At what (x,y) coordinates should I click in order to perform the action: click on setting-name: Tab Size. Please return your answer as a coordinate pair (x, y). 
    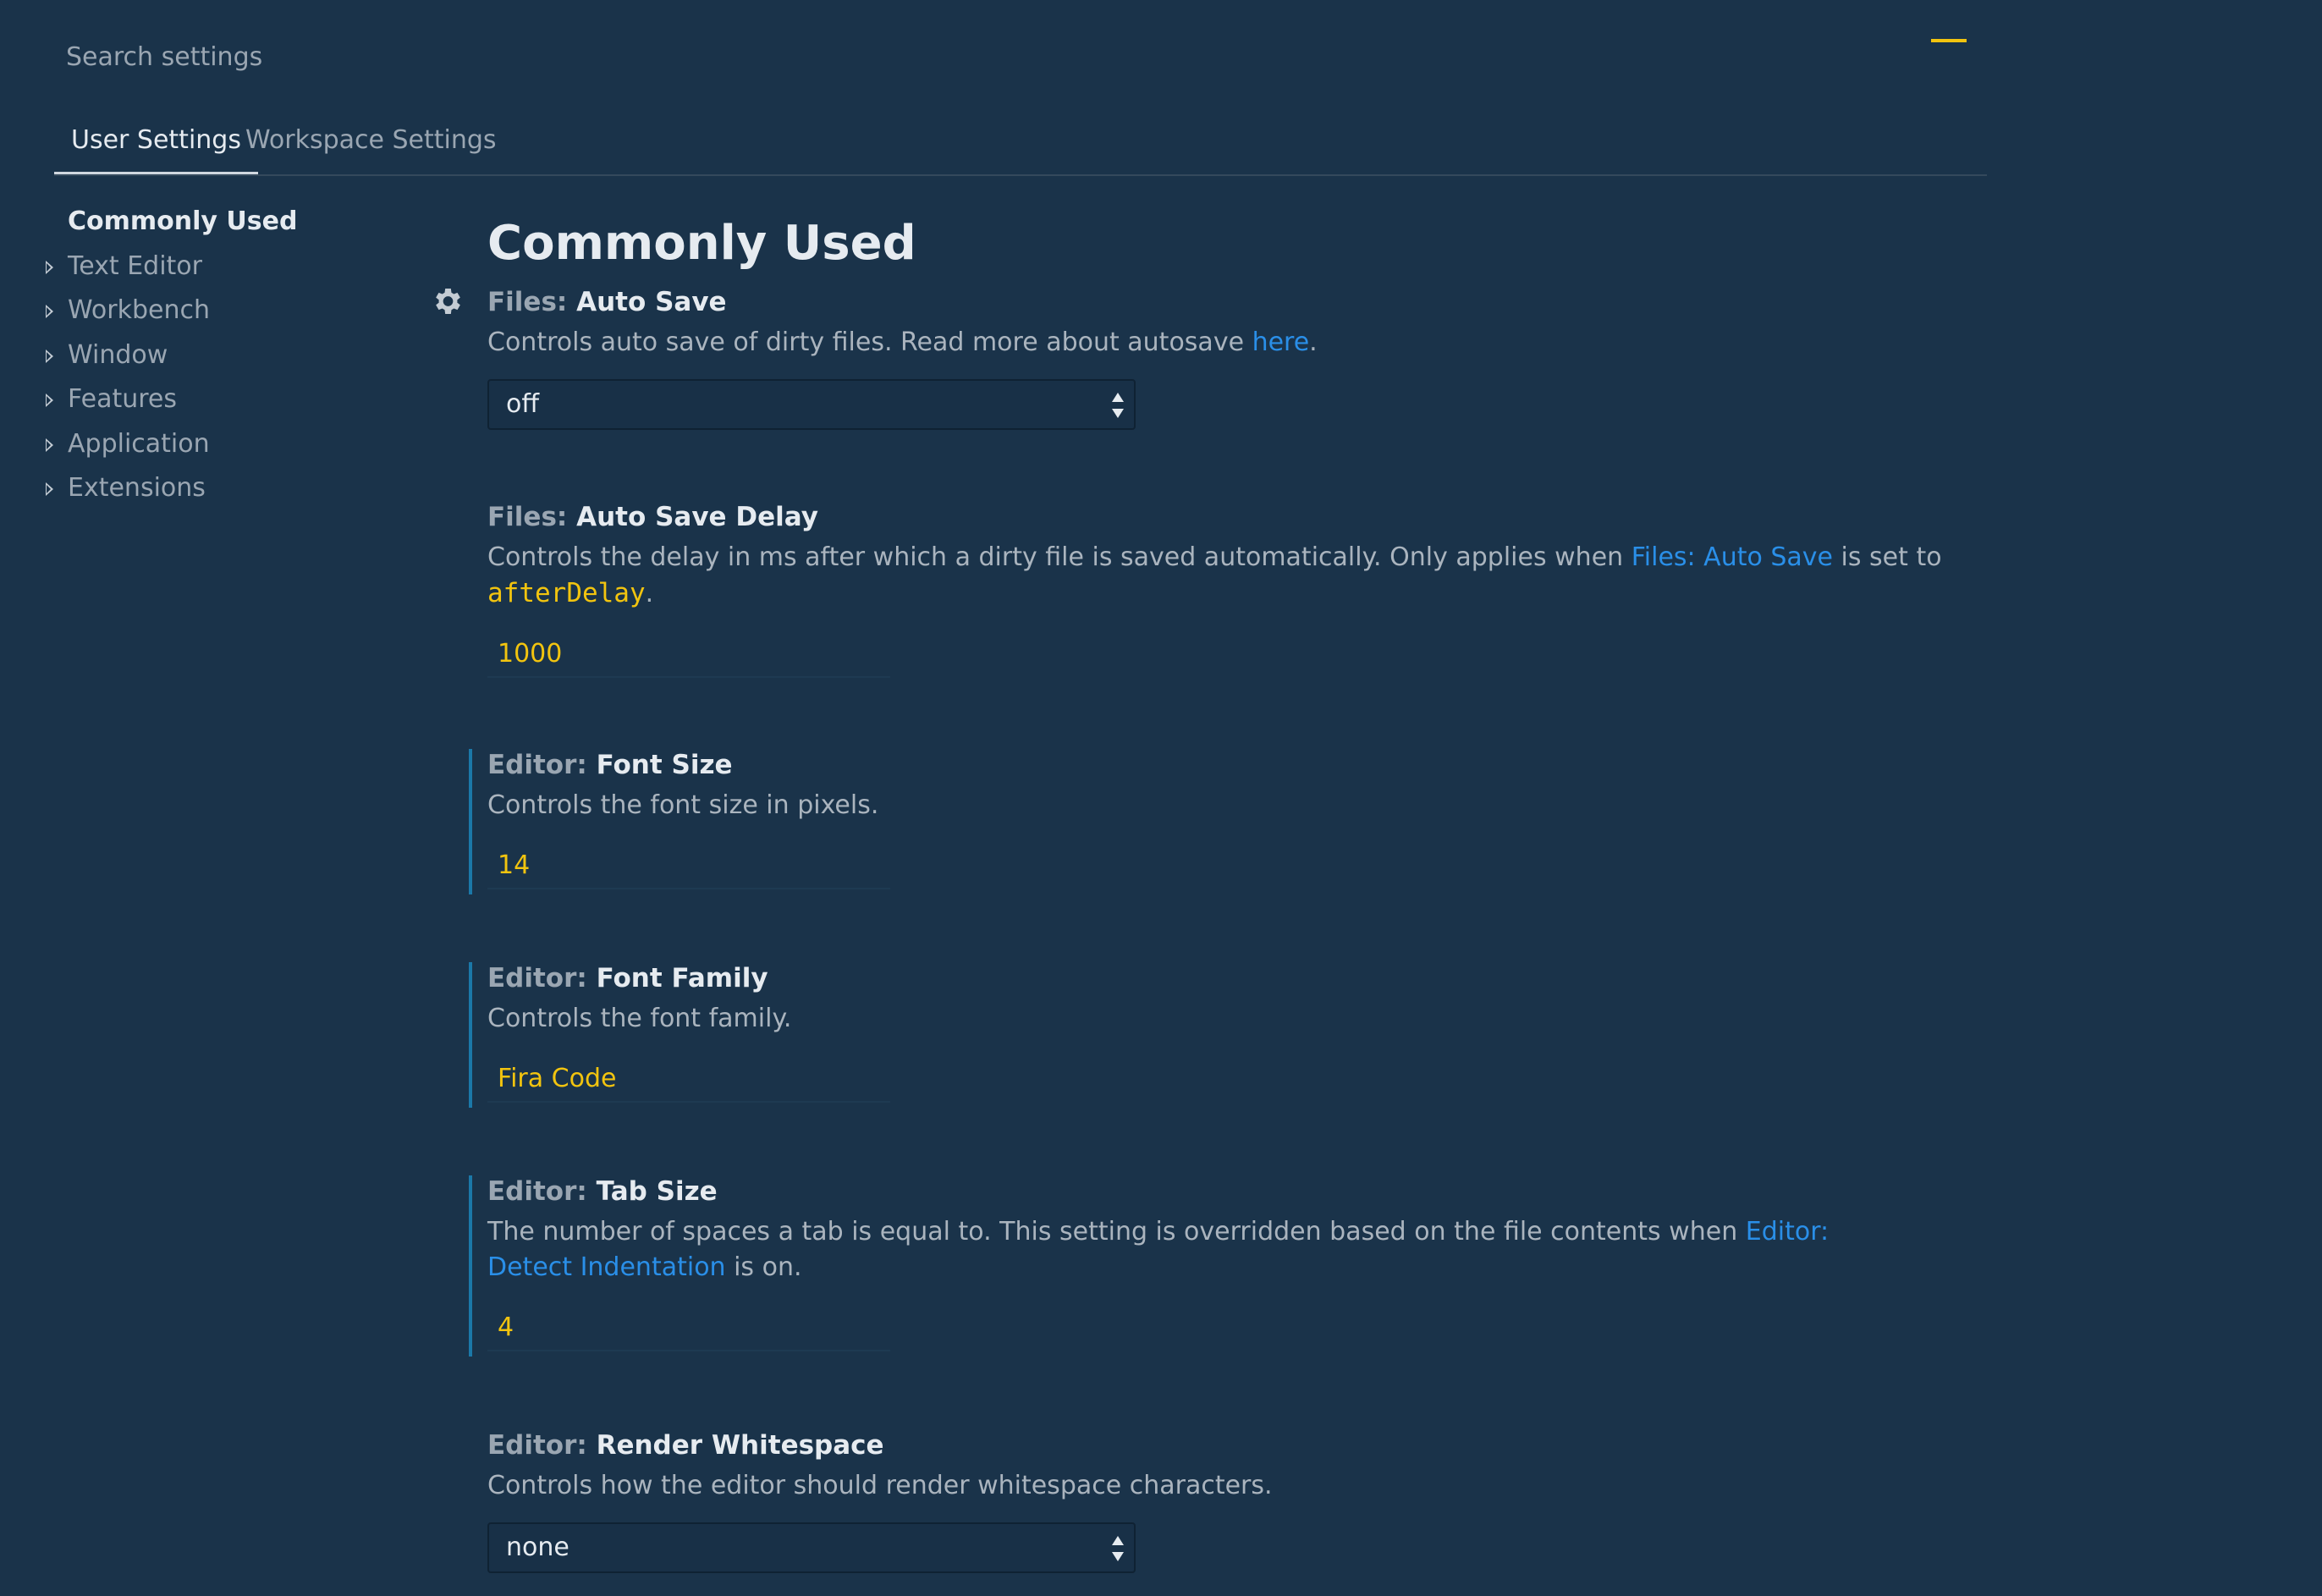
    Looking at the image, I should click on (657, 1191).